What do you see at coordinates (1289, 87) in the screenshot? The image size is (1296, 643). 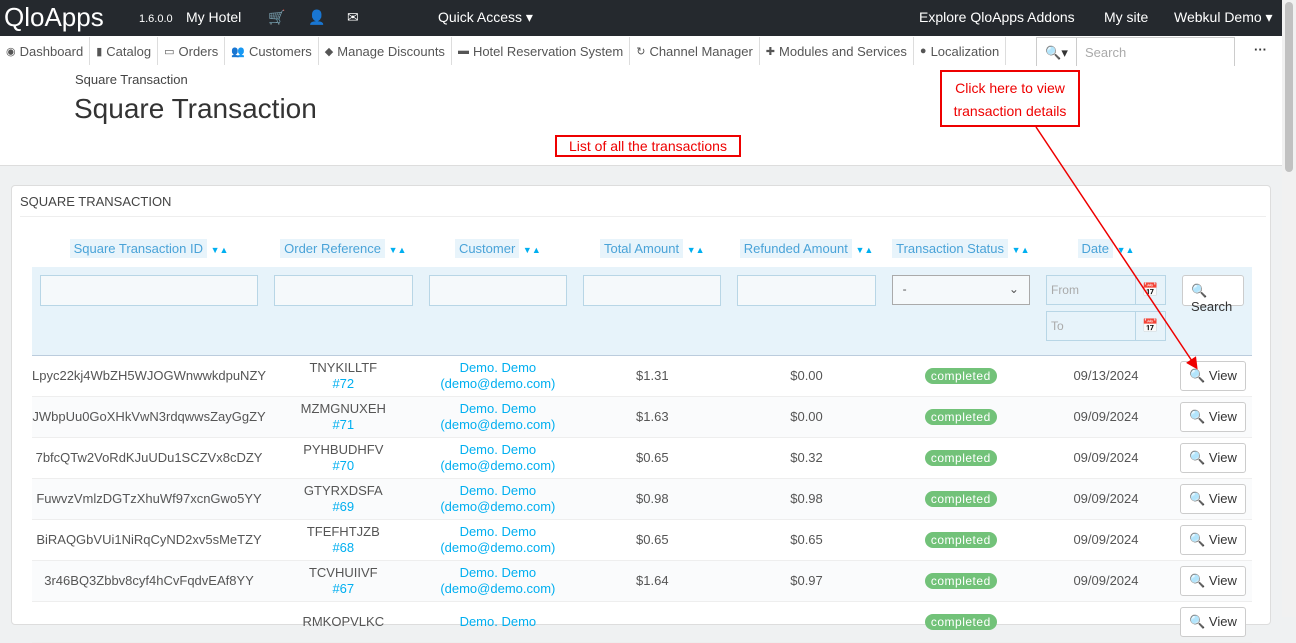 I see `scrollbar-thumb` at bounding box center [1289, 87].